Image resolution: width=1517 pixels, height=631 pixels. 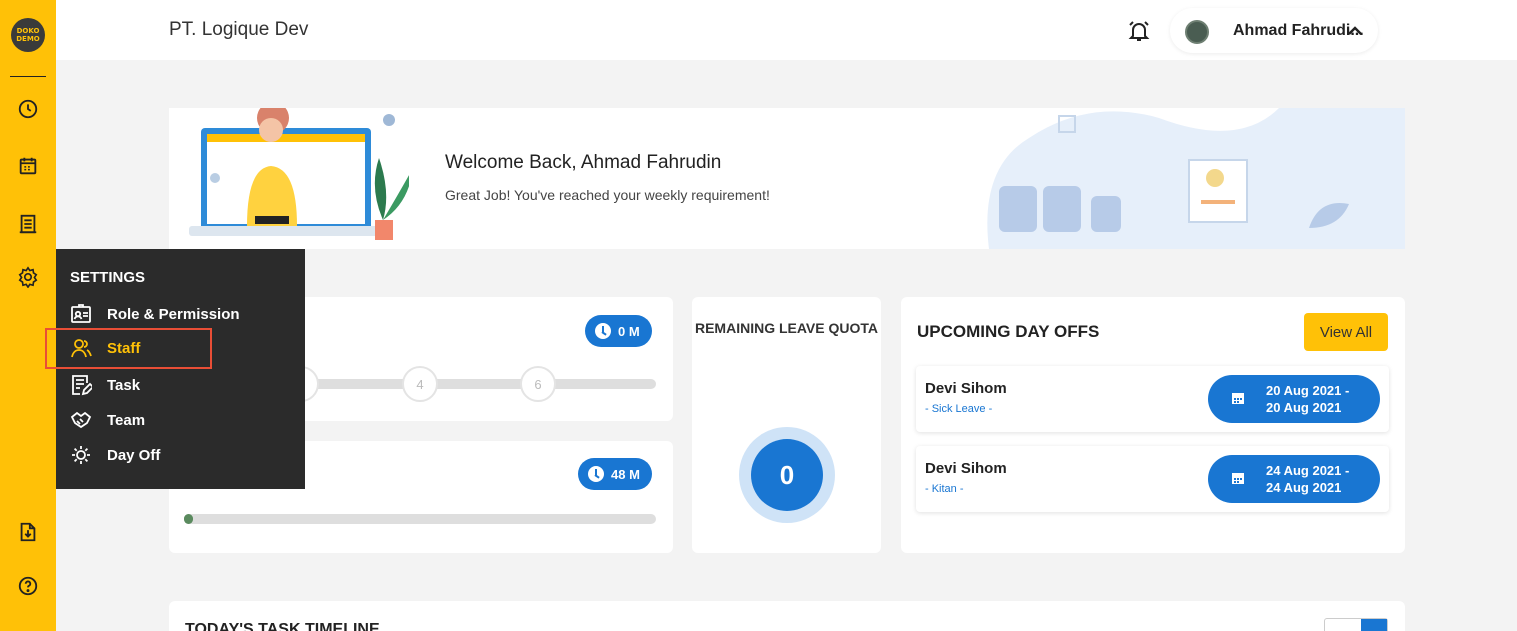 What do you see at coordinates (1304, 407) in the screenshot?
I see `day-off-date-to: 20 Aug 2021` at bounding box center [1304, 407].